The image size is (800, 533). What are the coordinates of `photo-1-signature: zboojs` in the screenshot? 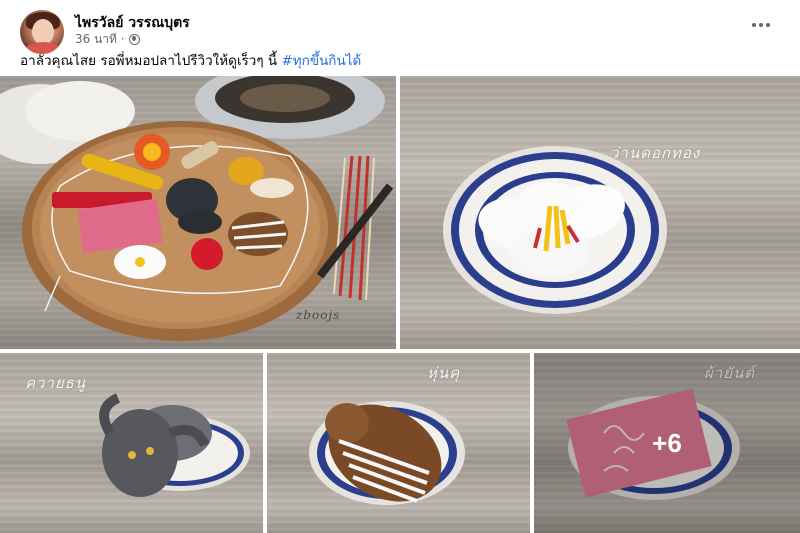 It's located at (318, 315).